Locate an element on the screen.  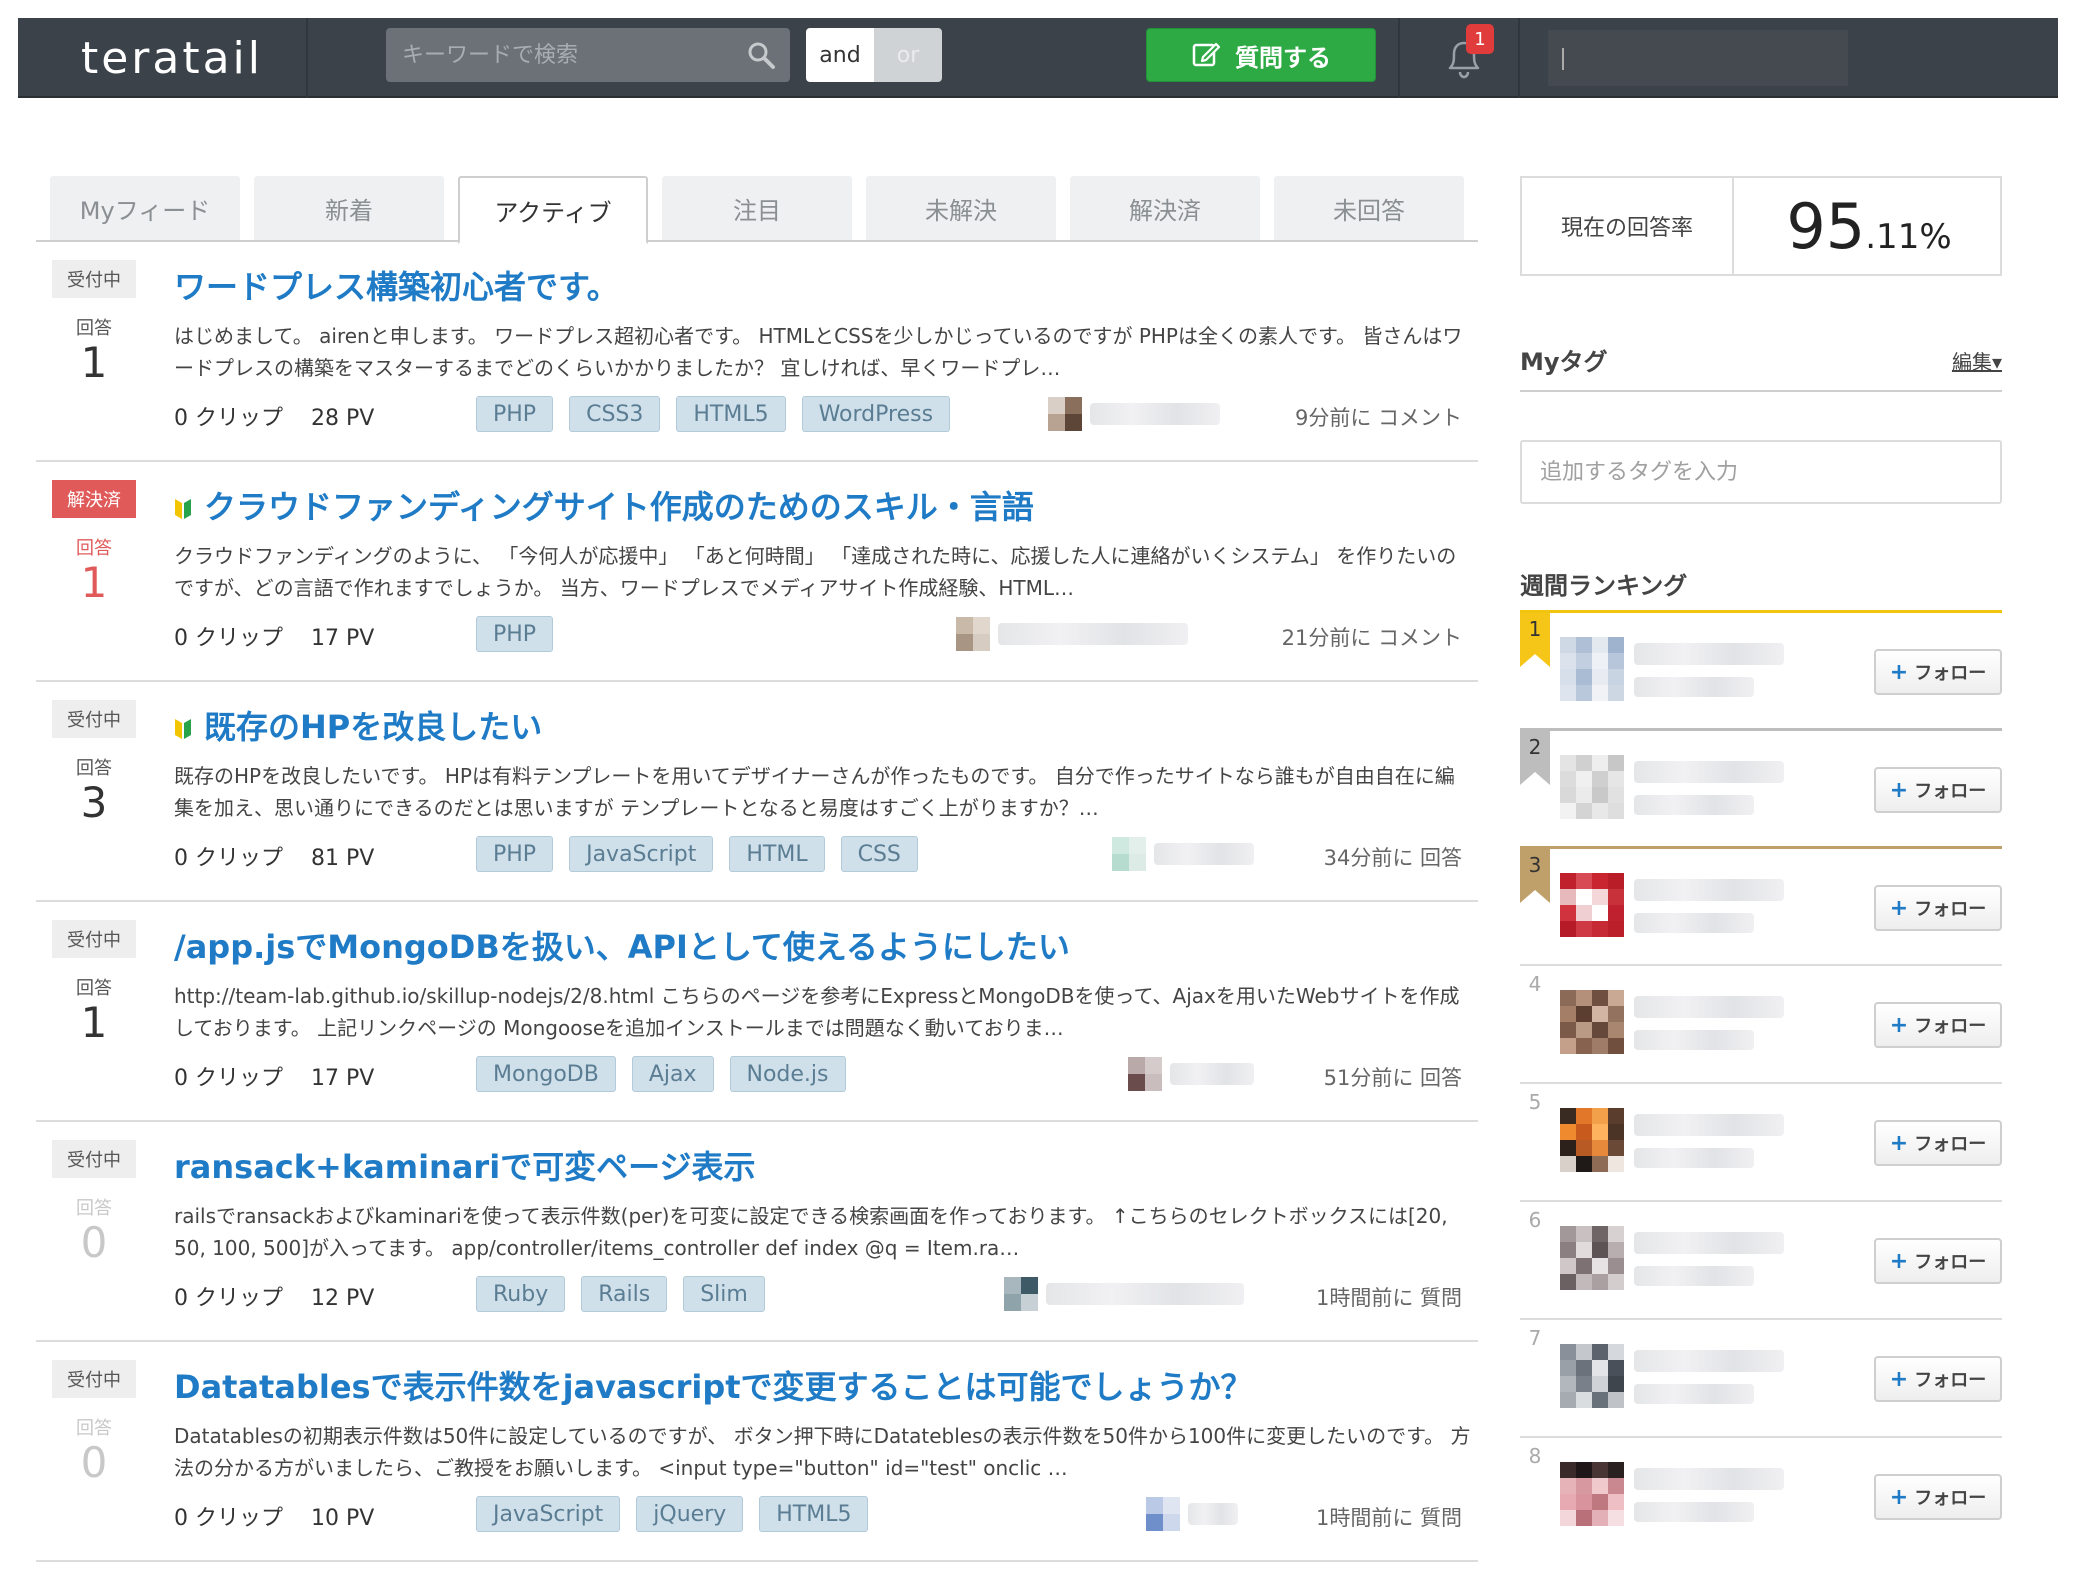
question-title-text: クラウドファンディングサイト作成のためのスキル・言語 is located at coordinates (619, 507).